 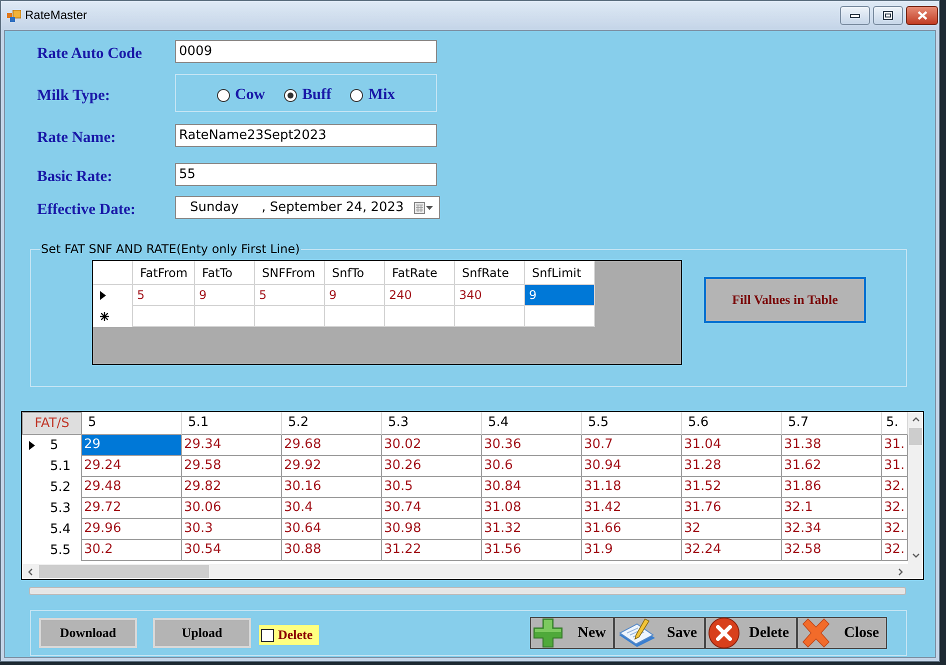 I want to click on table-cell: 30.02, so click(x=432, y=445).